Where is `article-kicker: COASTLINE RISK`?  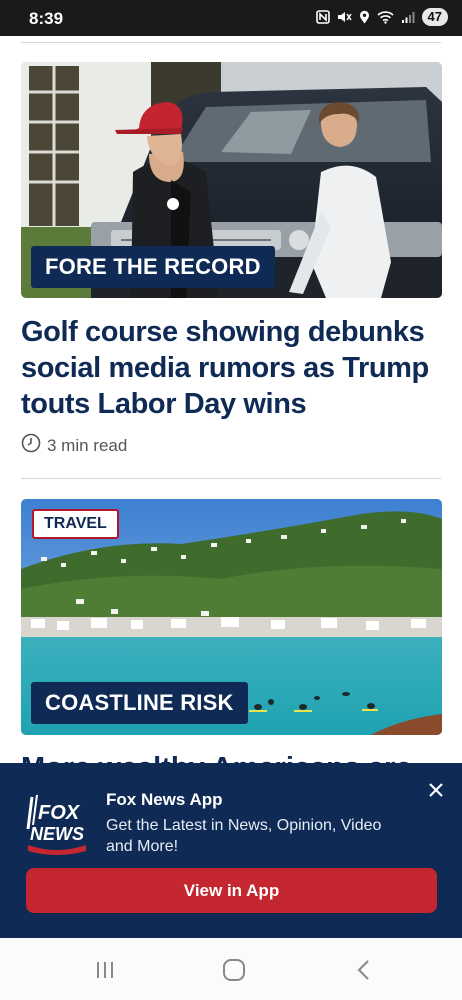
article-kicker: COASTLINE RISK is located at coordinates (139, 703).